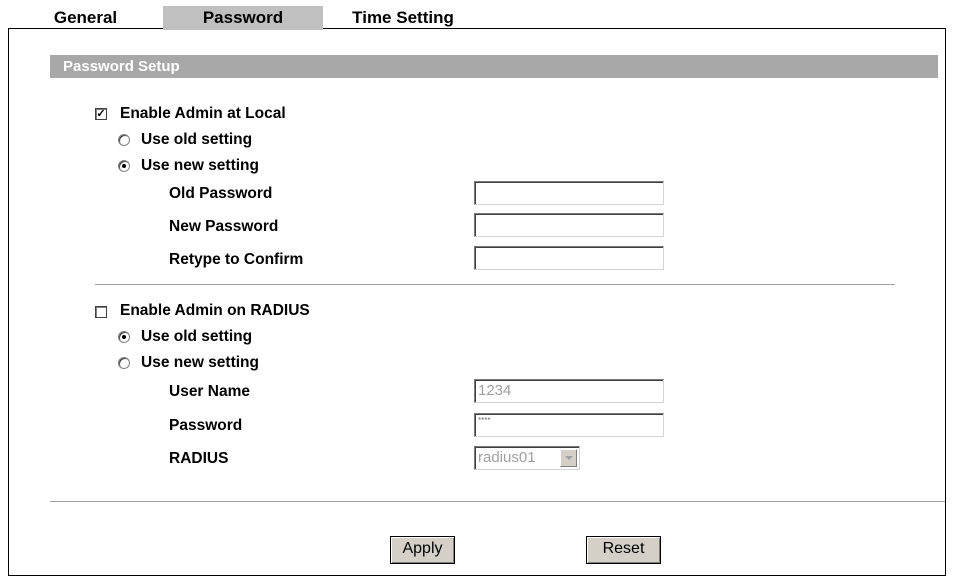 The height and width of the screenshot is (582, 954). Describe the element at coordinates (124, 337) in the screenshot. I see `radius-use-old-radio` at that location.